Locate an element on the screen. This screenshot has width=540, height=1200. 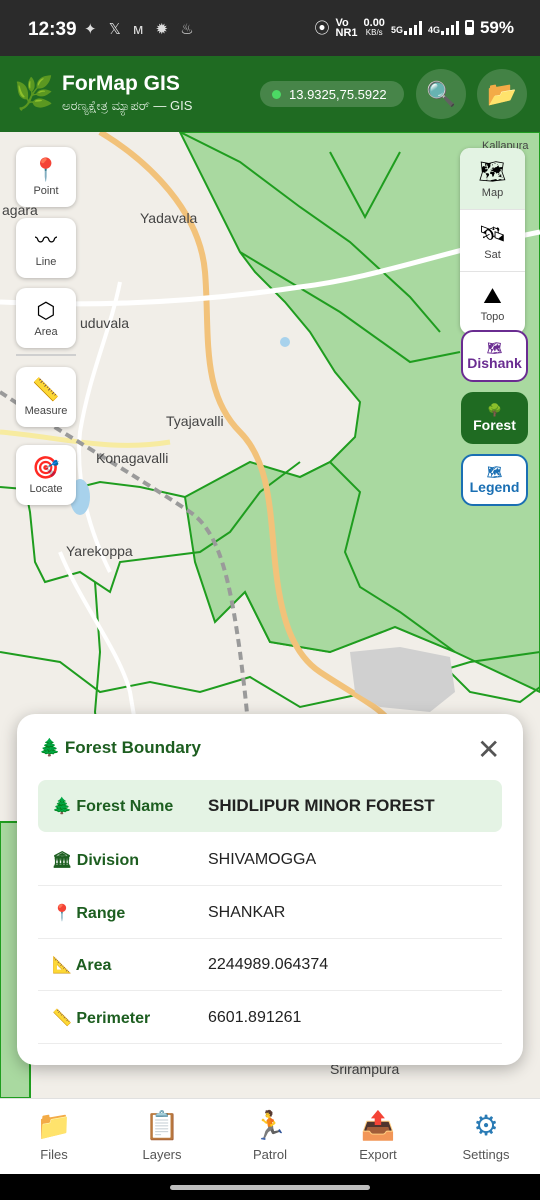
signal-5g-icon: 5G is located at coordinates (406, 27).